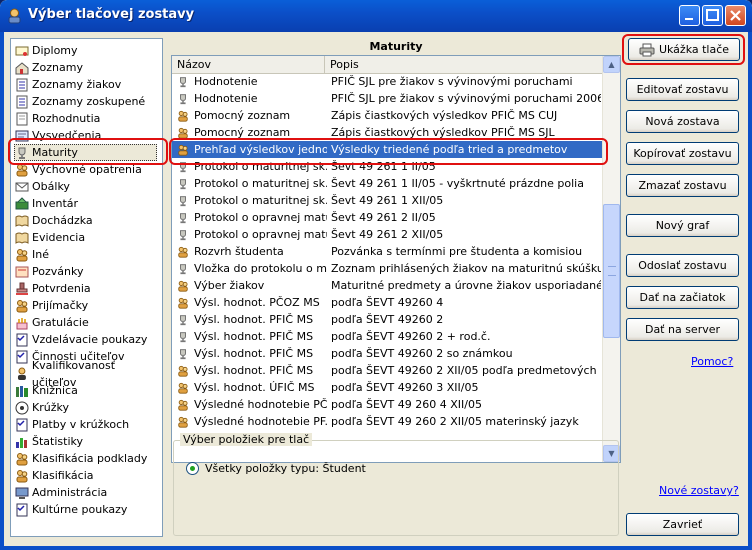 This screenshot has height=550, width=752. Describe the element at coordinates (682, 225) in the screenshot. I see `new-graph-button: Nový graf` at that location.